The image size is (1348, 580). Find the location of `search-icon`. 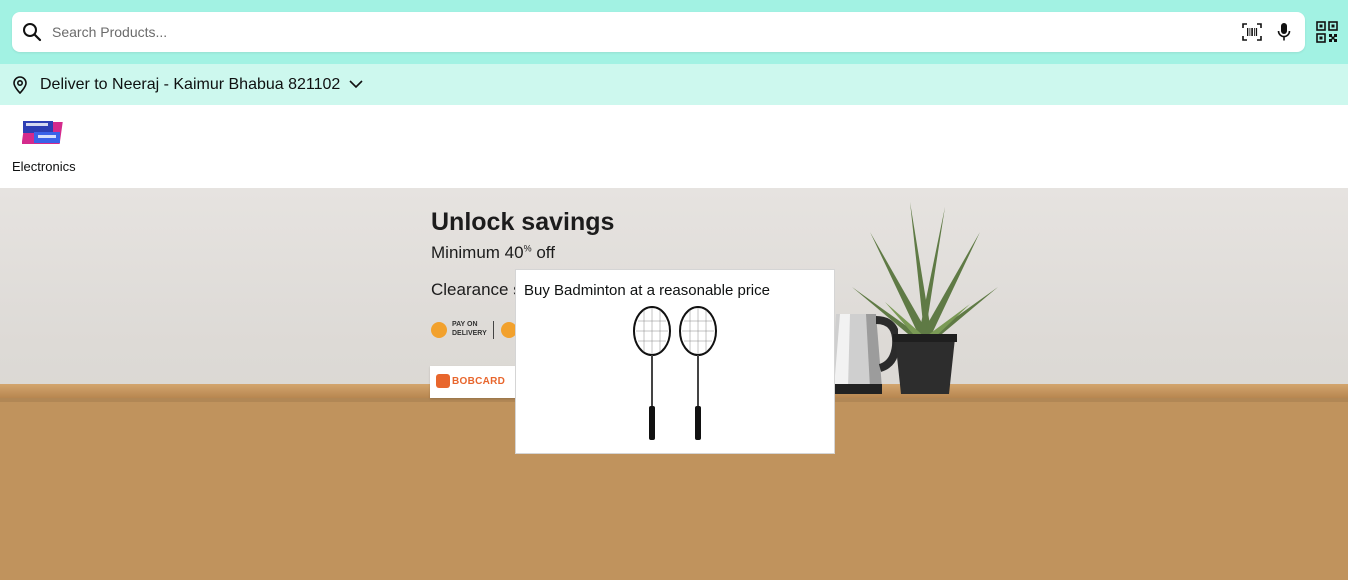

search-icon is located at coordinates (32, 32).